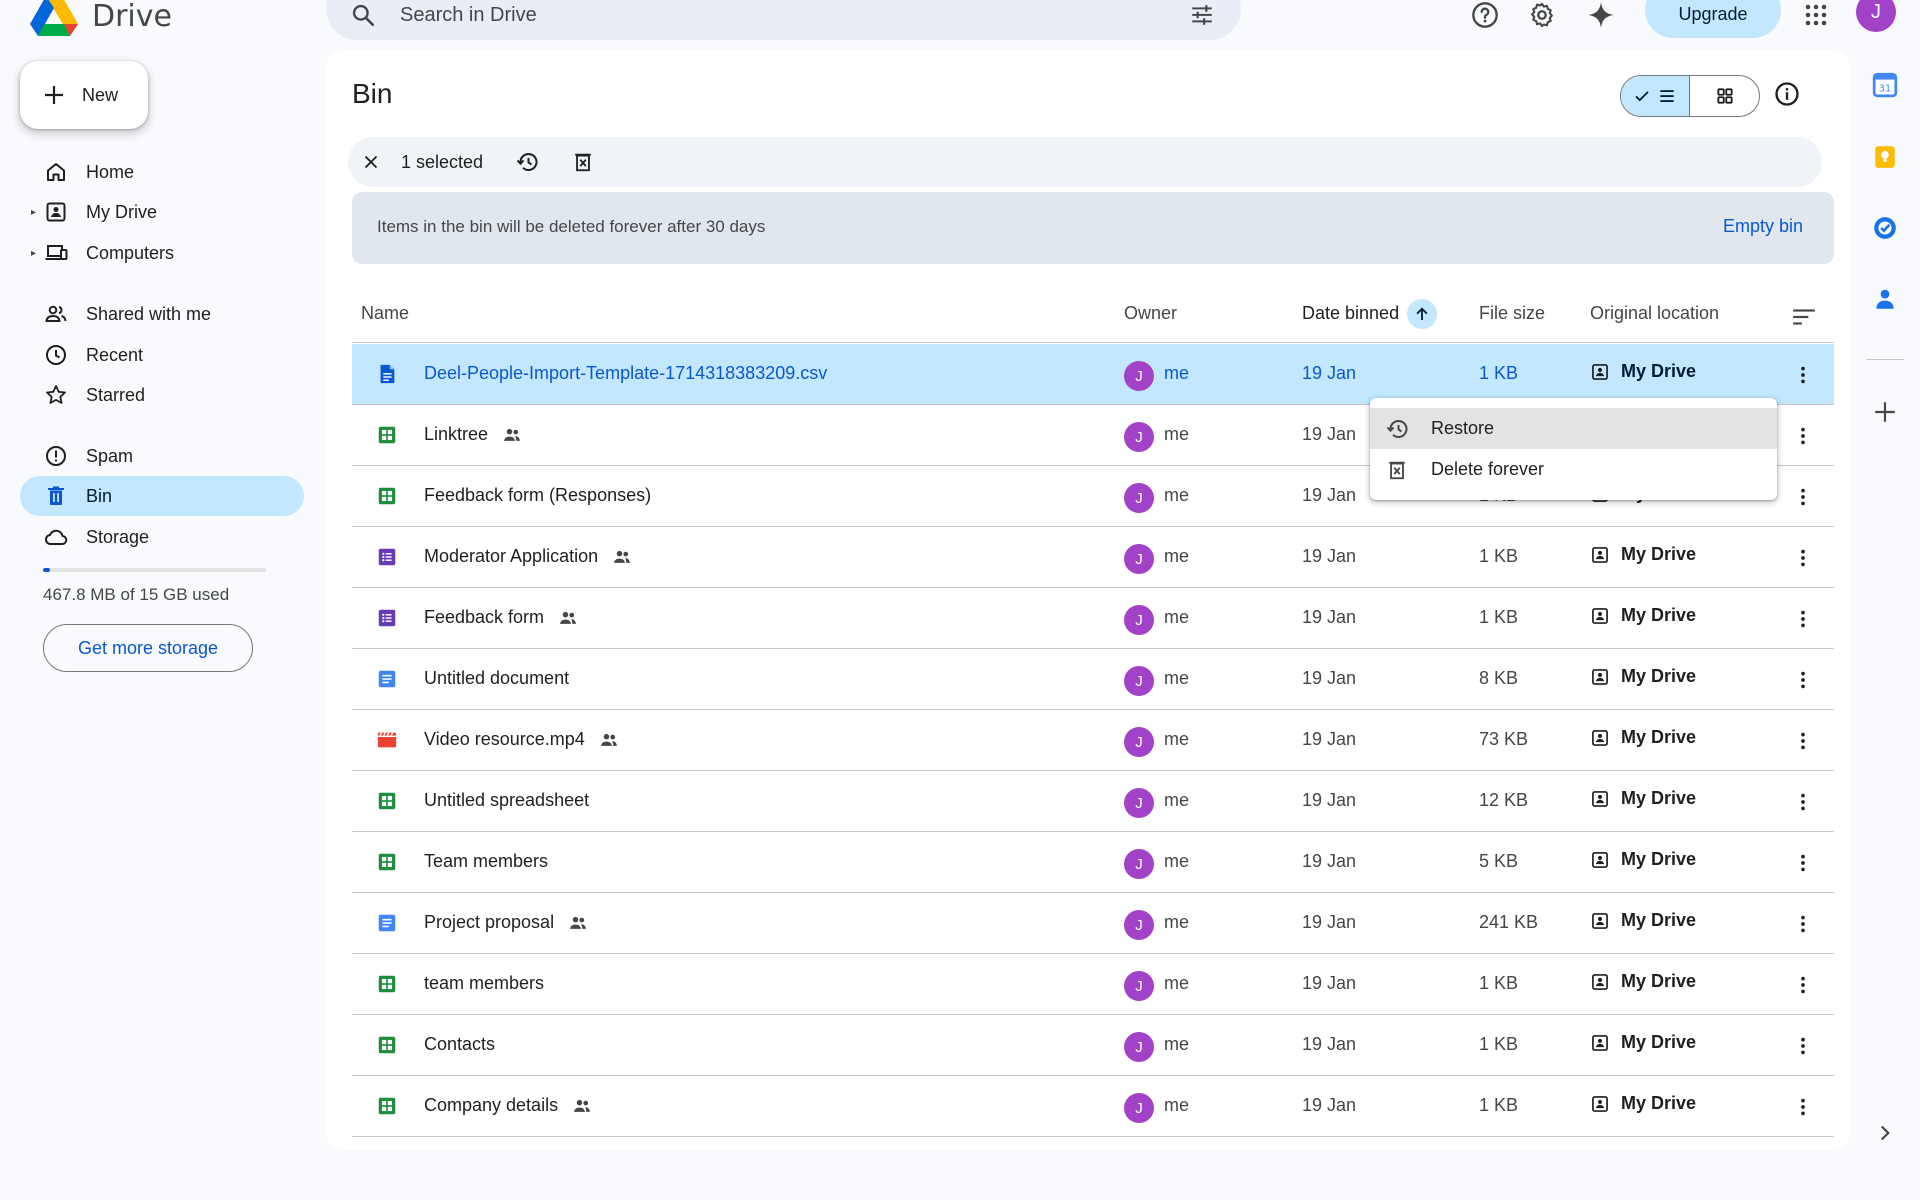 The width and height of the screenshot is (1920, 1200). I want to click on sidebar-item-starred: Starred, so click(162, 395).